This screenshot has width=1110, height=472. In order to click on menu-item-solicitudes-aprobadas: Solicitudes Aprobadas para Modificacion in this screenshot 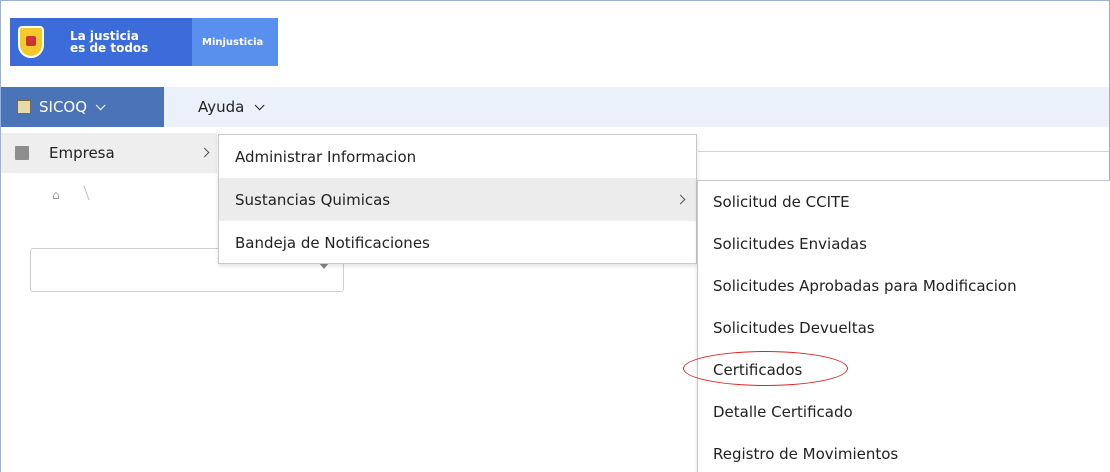, I will do `click(904, 286)`.